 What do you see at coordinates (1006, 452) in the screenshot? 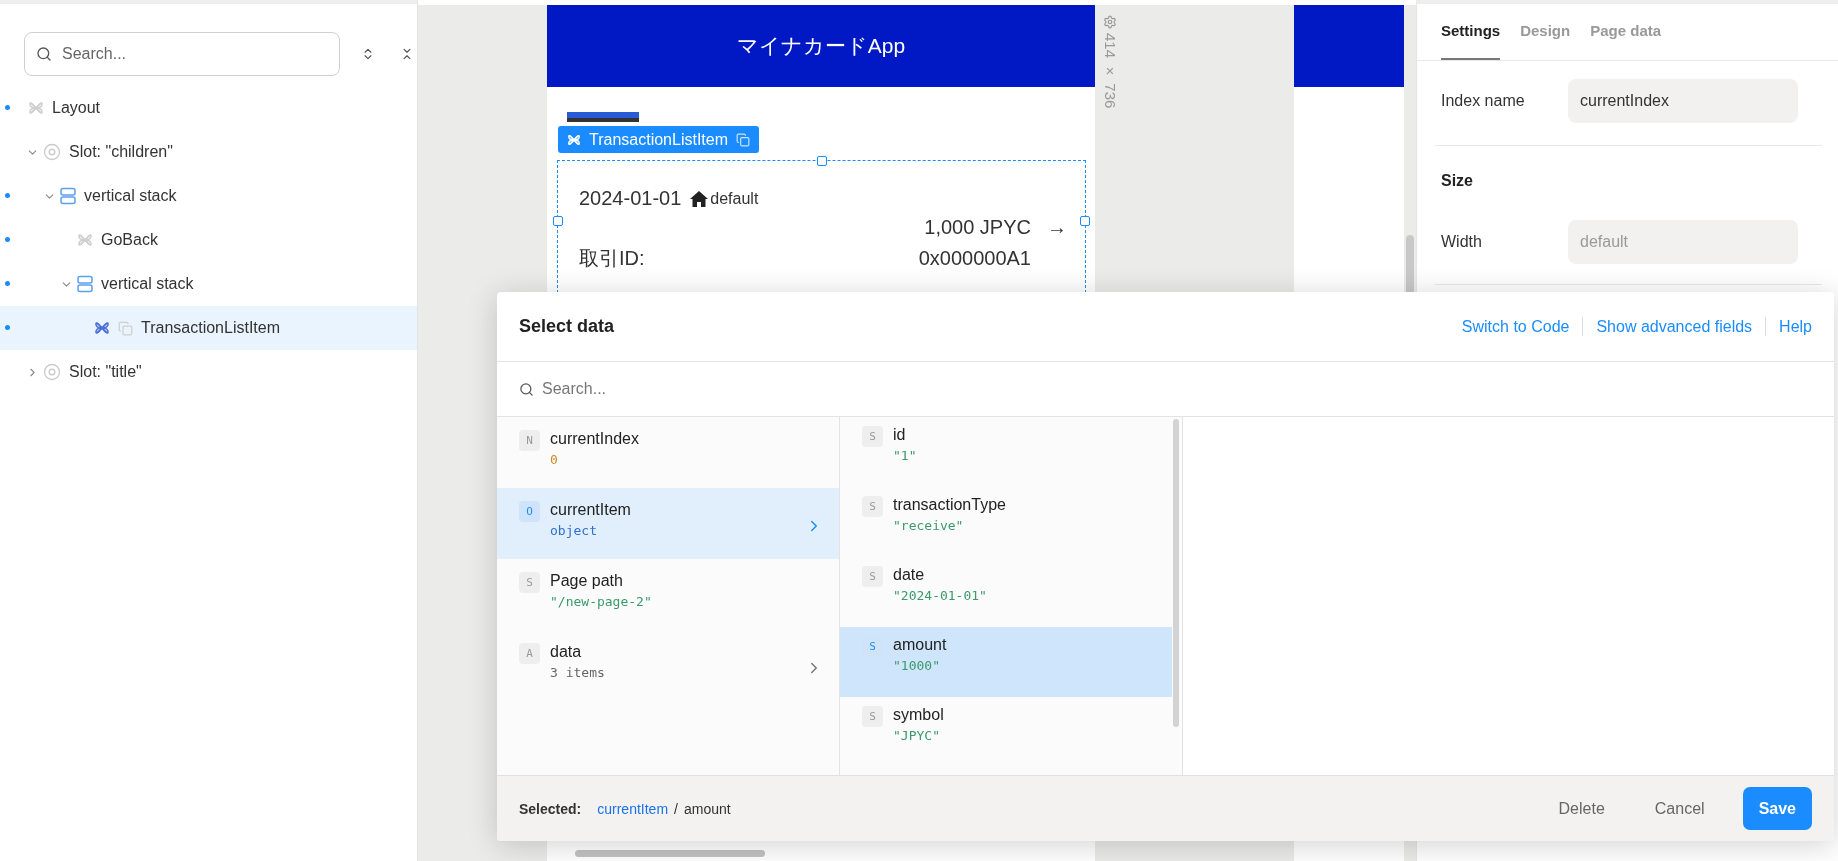
I see `data-item: S id "1"` at bounding box center [1006, 452].